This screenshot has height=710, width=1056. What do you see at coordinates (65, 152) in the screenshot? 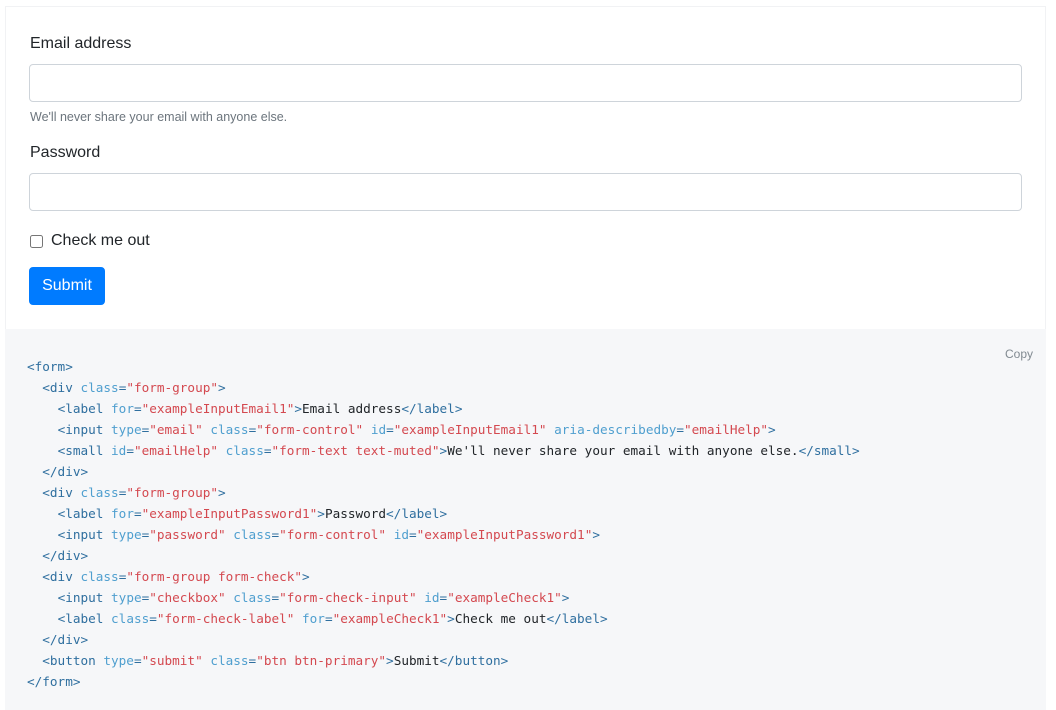
I see `password-label: Password` at bounding box center [65, 152].